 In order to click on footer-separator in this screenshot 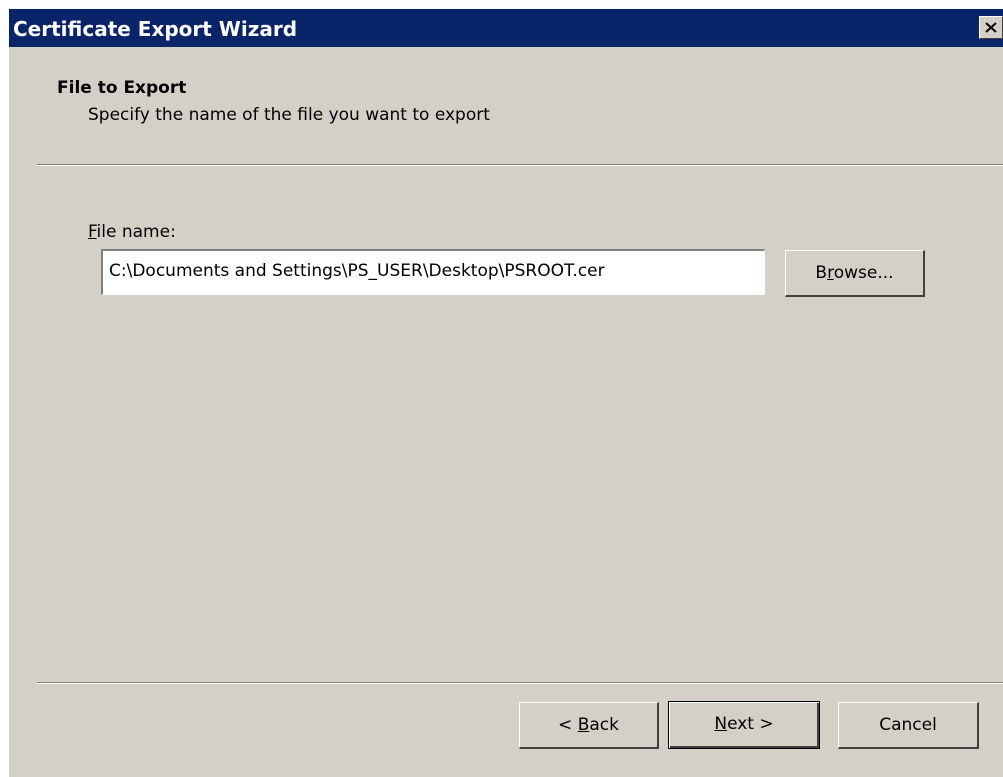, I will do `click(520, 683)`.